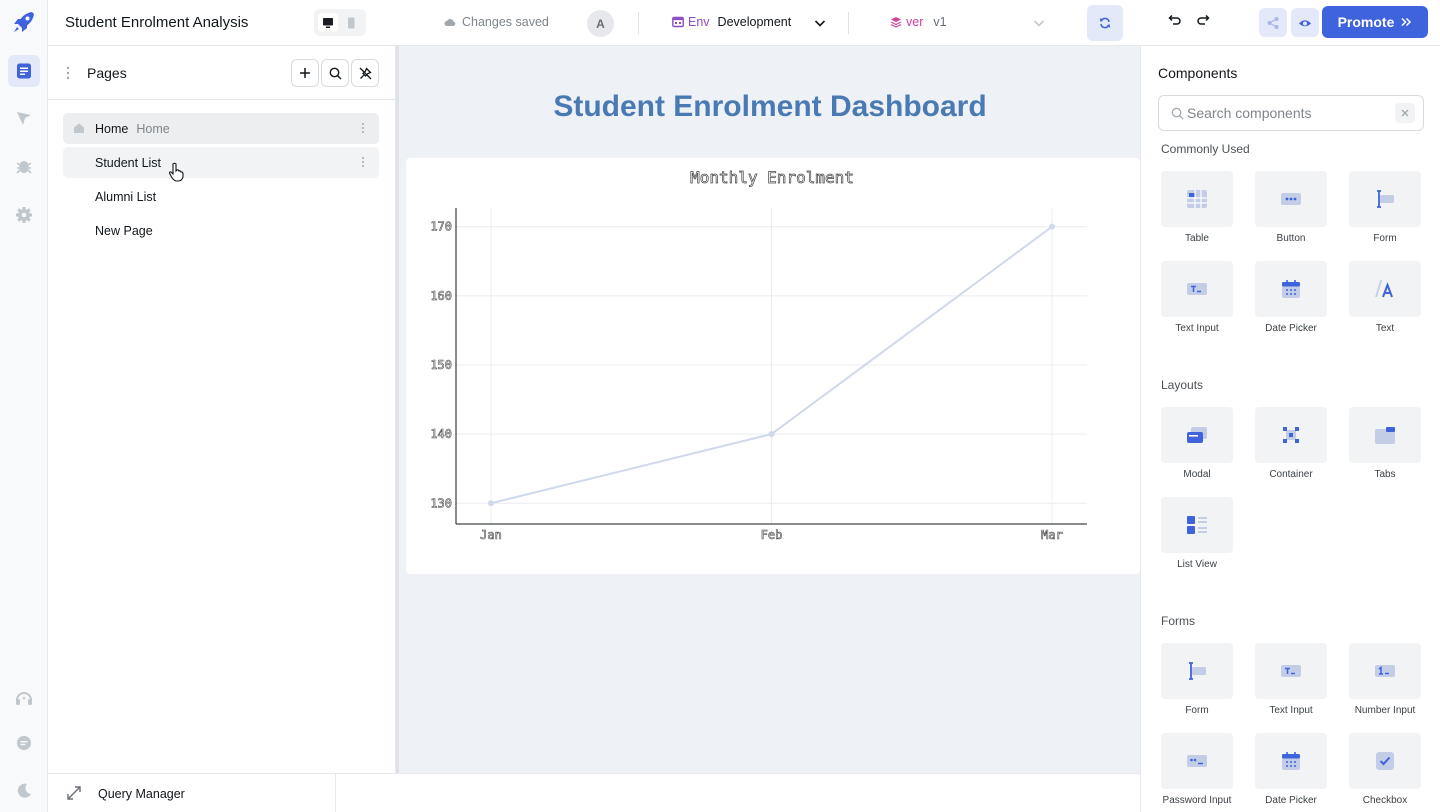 This screenshot has width=1440, height=812. I want to click on chat-tool-button, so click(24, 743).